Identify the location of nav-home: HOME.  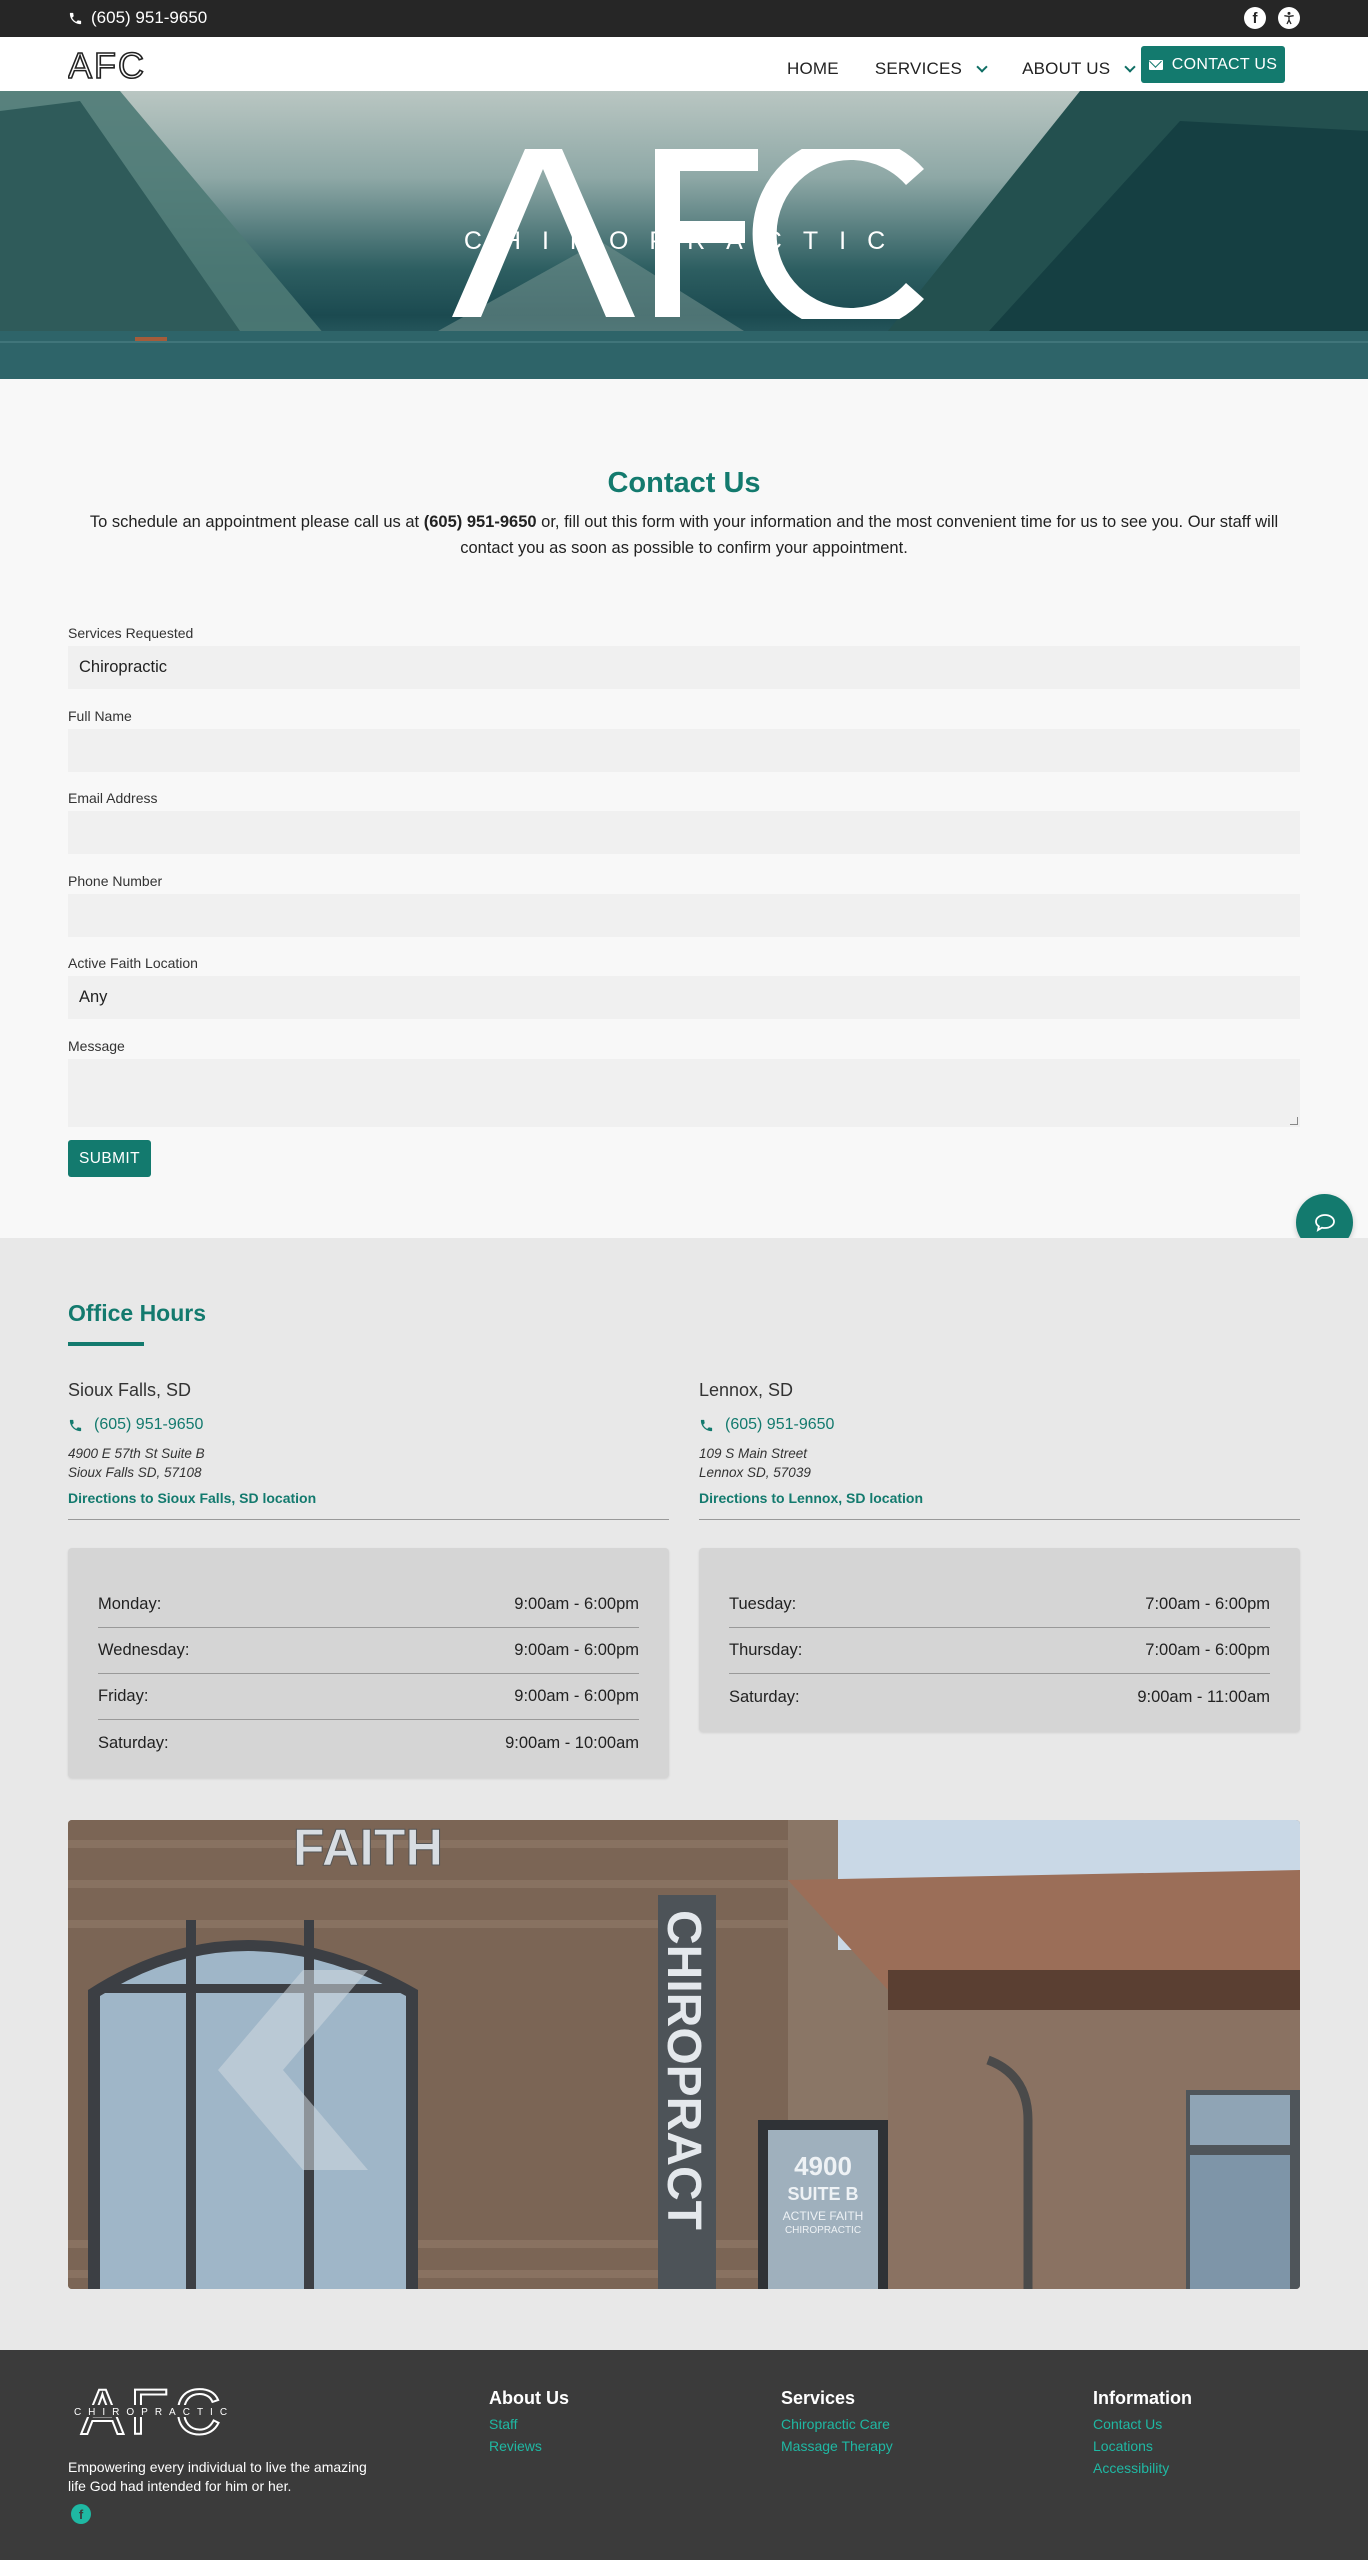
(813, 69).